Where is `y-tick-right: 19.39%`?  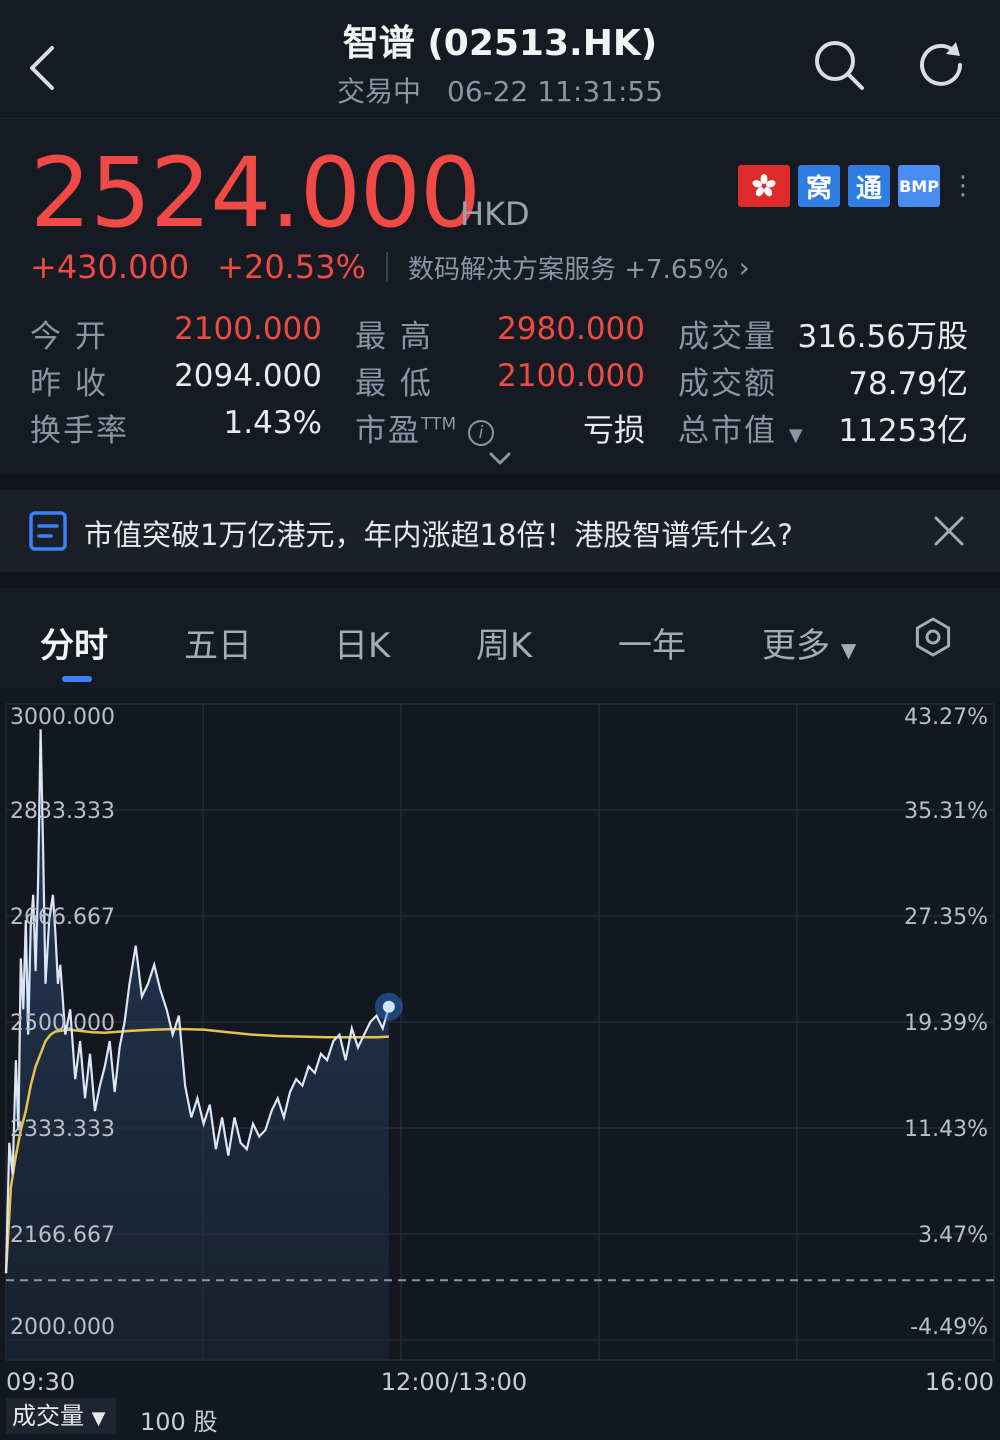 y-tick-right: 19.39% is located at coordinates (946, 1023).